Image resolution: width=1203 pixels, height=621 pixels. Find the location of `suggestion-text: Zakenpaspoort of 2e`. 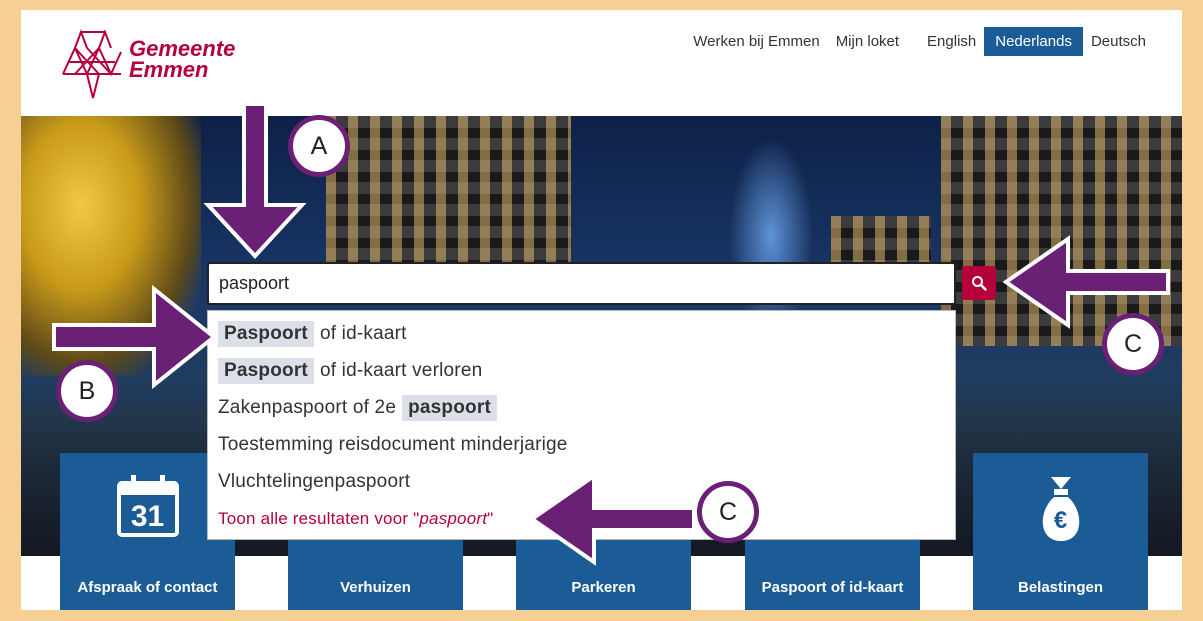

suggestion-text: Zakenpaspoort of 2e is located at coordinates (307, 407).